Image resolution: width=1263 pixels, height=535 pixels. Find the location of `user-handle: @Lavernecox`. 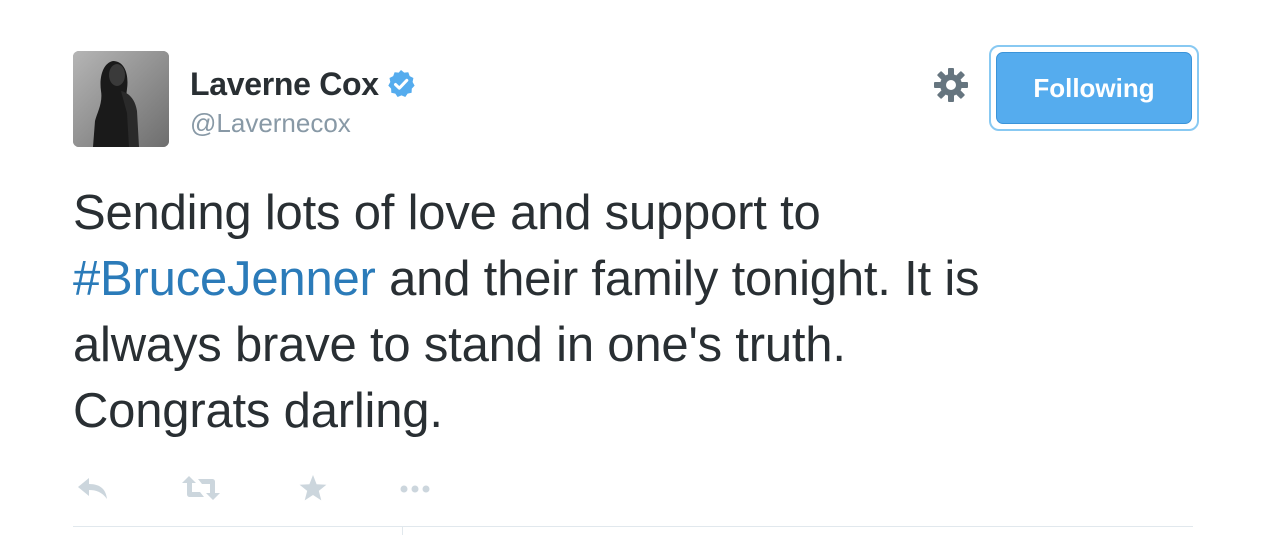

user-handle: @Lavernecox is located at coordinates (303, 123).